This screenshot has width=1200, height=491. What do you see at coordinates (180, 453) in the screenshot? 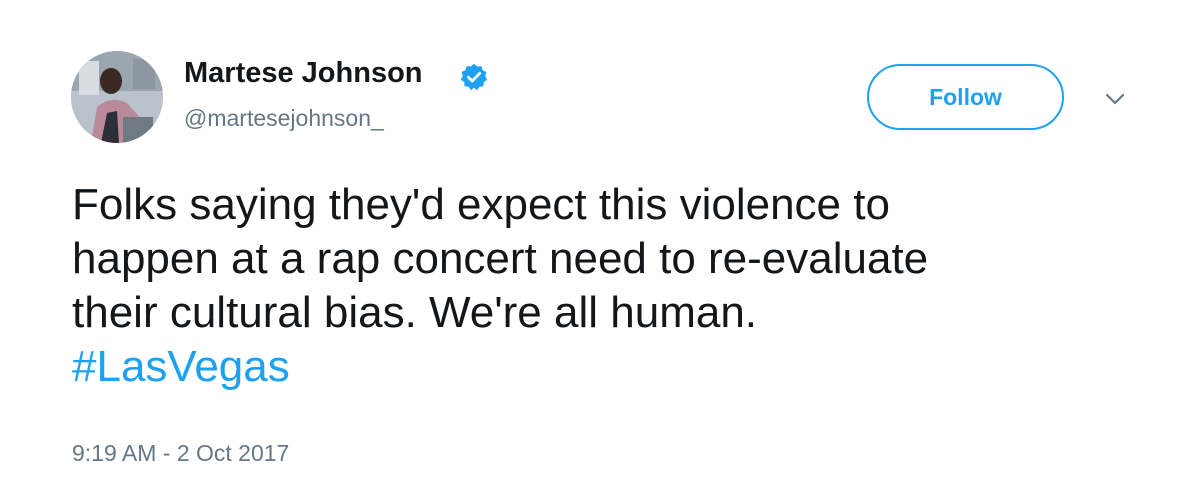
I see `tweet-timestamp: 9:19 AM - 2 Oct 2017` at bounding box center [180, 453].